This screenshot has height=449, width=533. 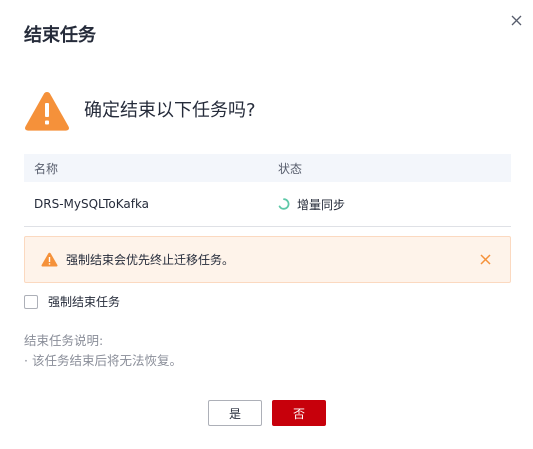 What do you see at coordinates (321, 204) in the screenshot?
I see `task-status-label: 增量同步` at bounding box center [321, 204].